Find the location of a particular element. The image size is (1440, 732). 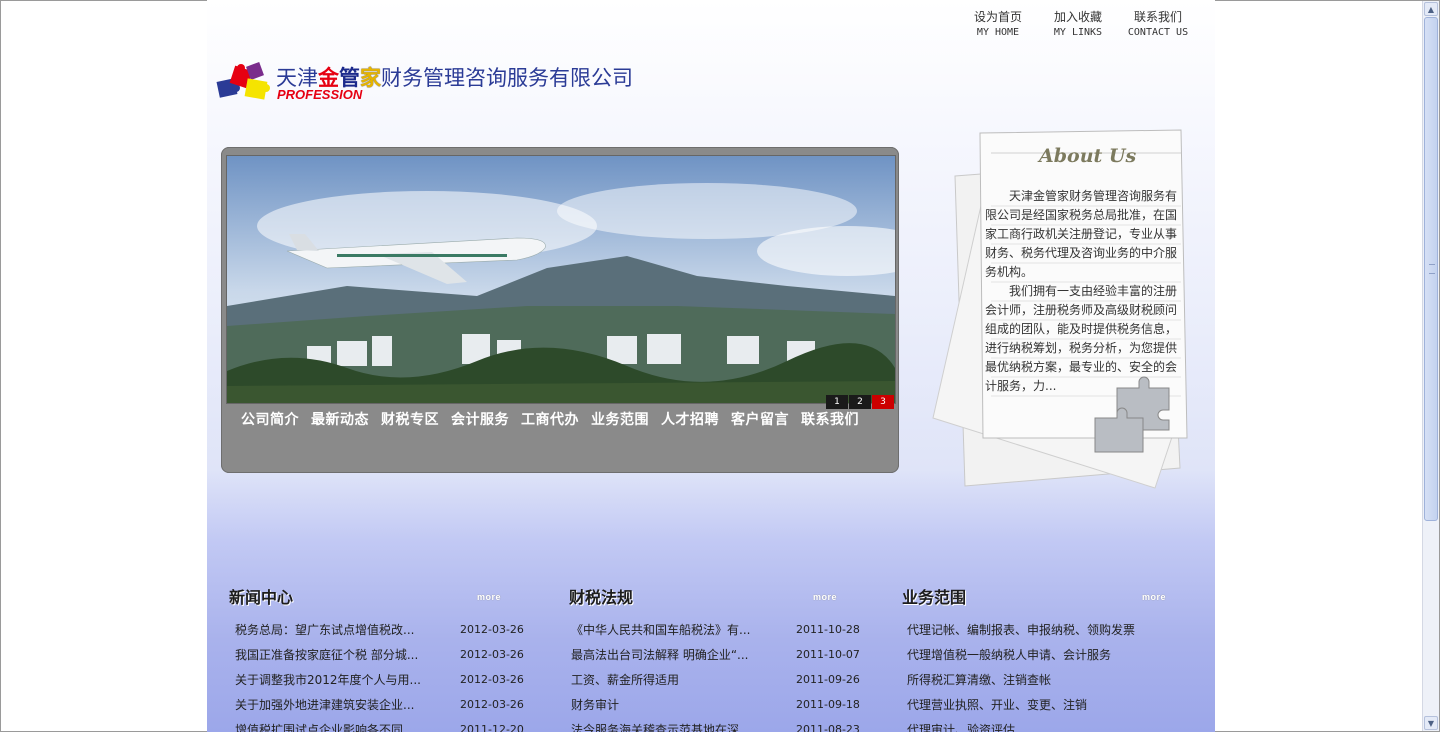

logo-subtitle: PROFESSION is located at coordinates (320, 94).